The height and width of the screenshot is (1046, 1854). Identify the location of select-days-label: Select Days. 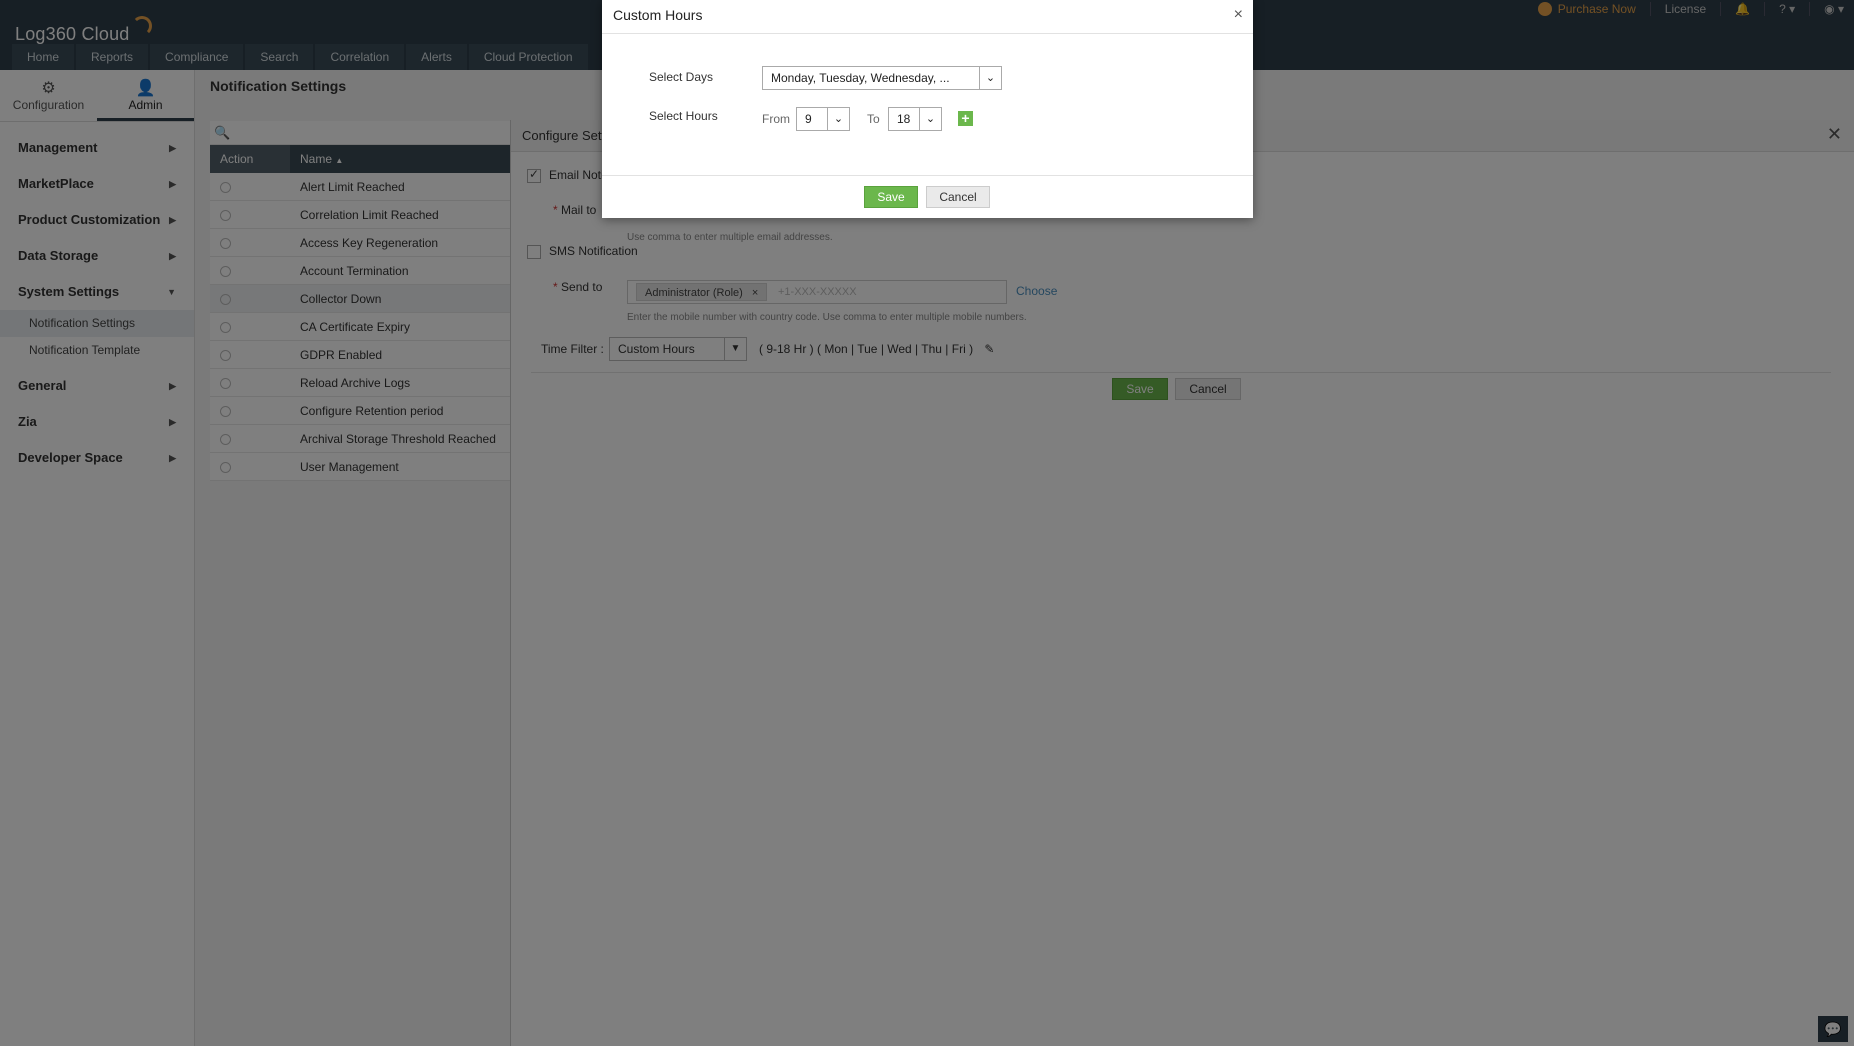
(681, 77).